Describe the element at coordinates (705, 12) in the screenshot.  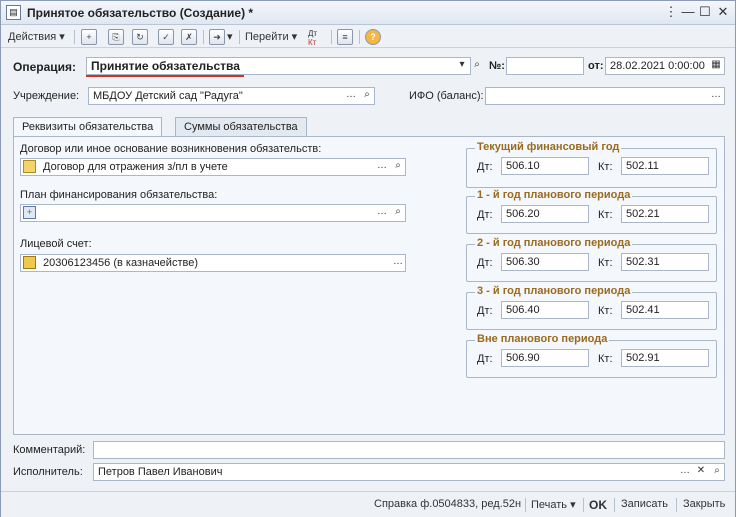
I see `maximize-icon: ☐` at that location.